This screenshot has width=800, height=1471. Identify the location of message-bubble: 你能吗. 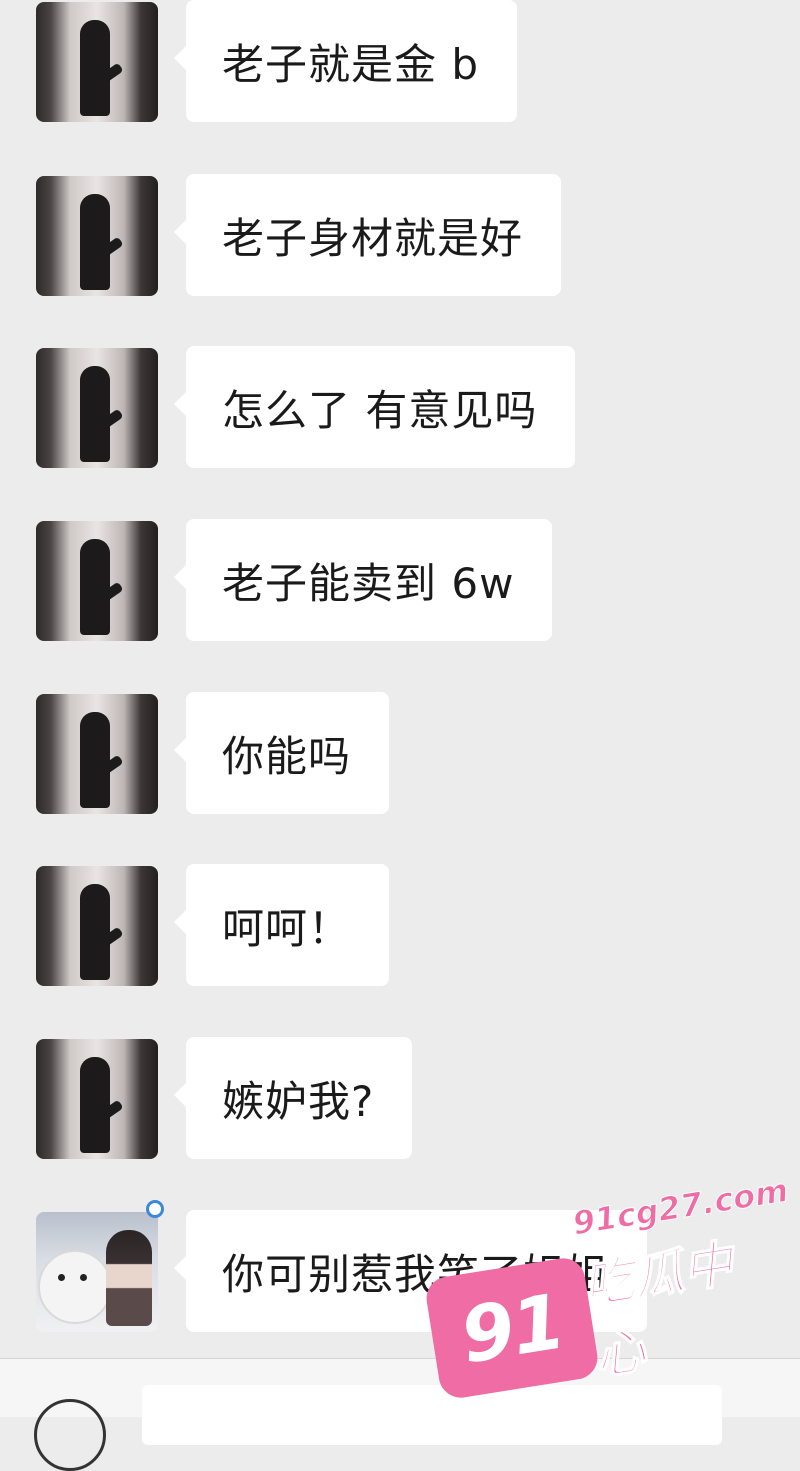
(281, 753).